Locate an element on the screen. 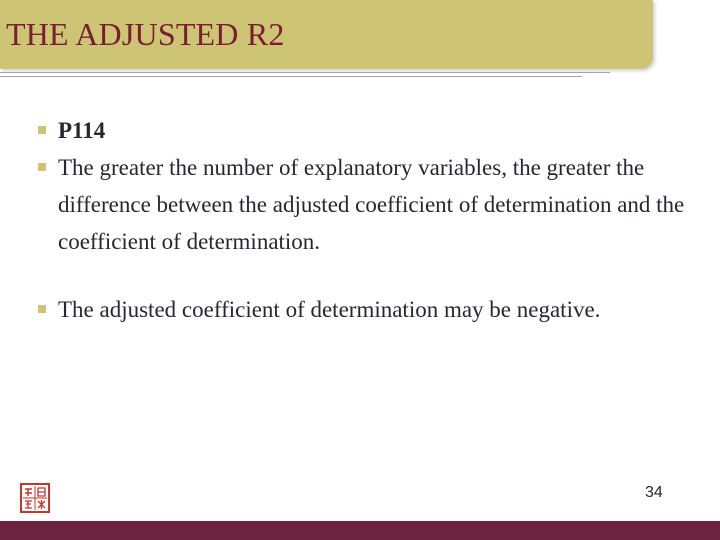 This screenshot has width=720, height=540. slide-number: 34 is located at coordinates (654, 492).